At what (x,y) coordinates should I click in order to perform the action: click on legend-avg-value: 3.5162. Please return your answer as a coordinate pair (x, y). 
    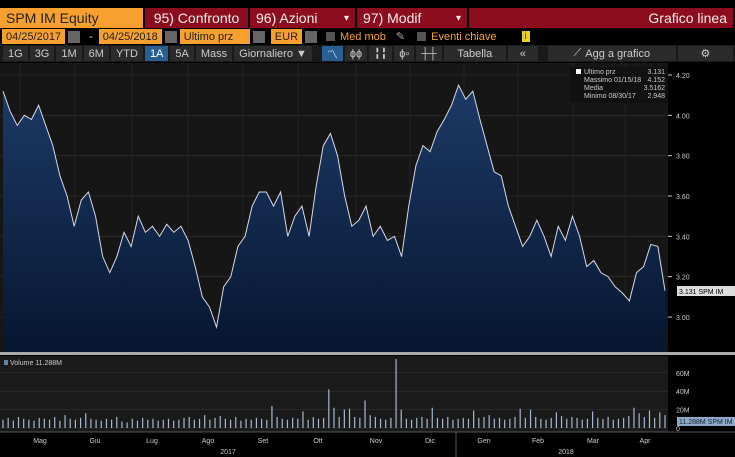
    Looking at the image, I should click on (655, 88).